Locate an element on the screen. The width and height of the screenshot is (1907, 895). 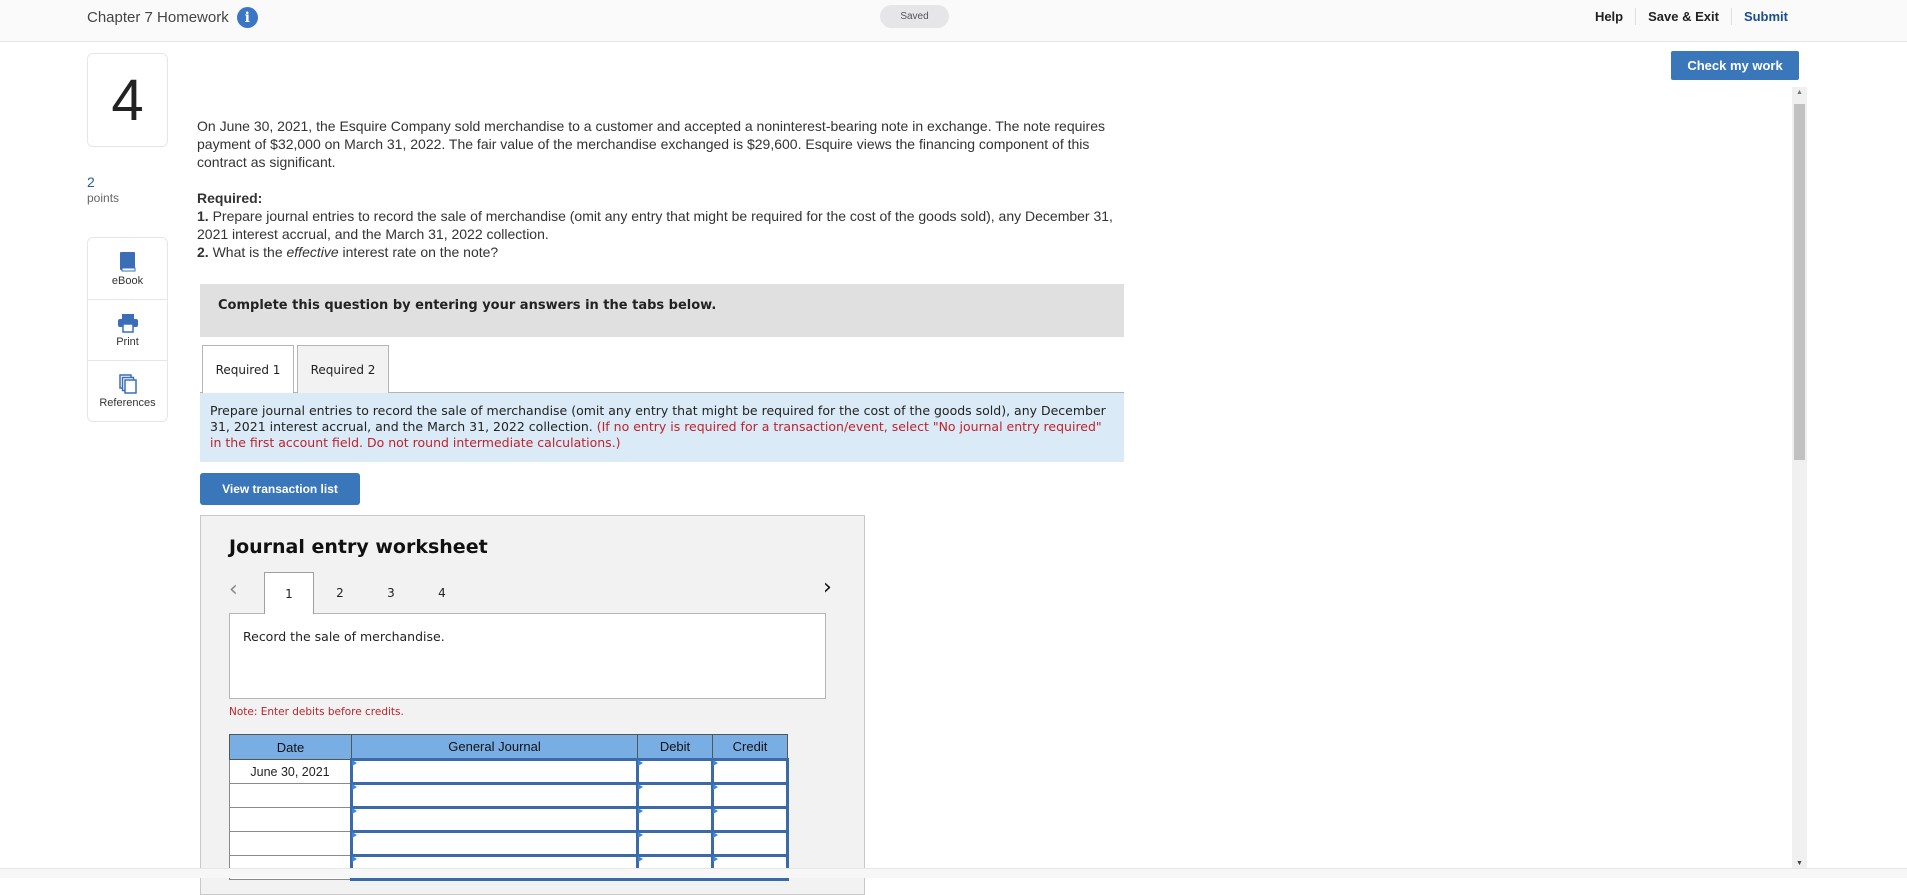
bottom-edge is located at coordinates (953, 873).